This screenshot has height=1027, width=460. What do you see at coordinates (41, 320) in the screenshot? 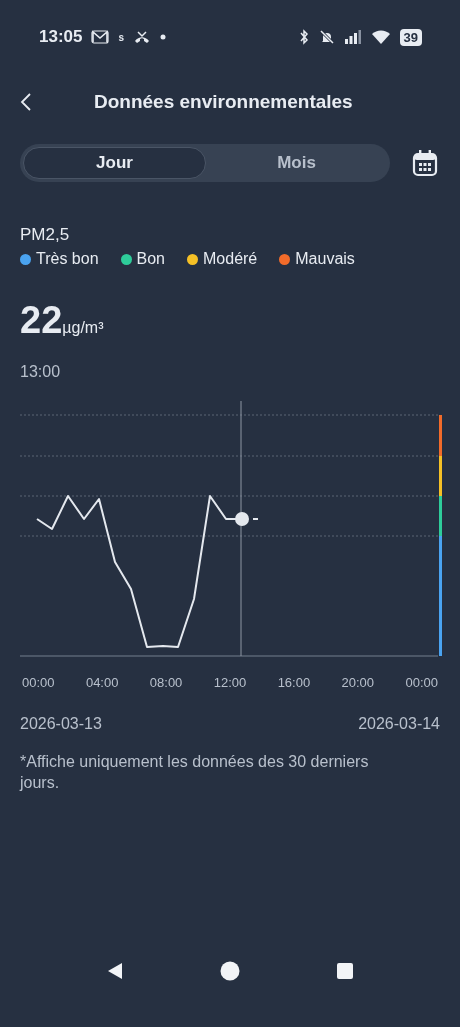
I see `reading-value: 22` at bounding box center [41, 320].